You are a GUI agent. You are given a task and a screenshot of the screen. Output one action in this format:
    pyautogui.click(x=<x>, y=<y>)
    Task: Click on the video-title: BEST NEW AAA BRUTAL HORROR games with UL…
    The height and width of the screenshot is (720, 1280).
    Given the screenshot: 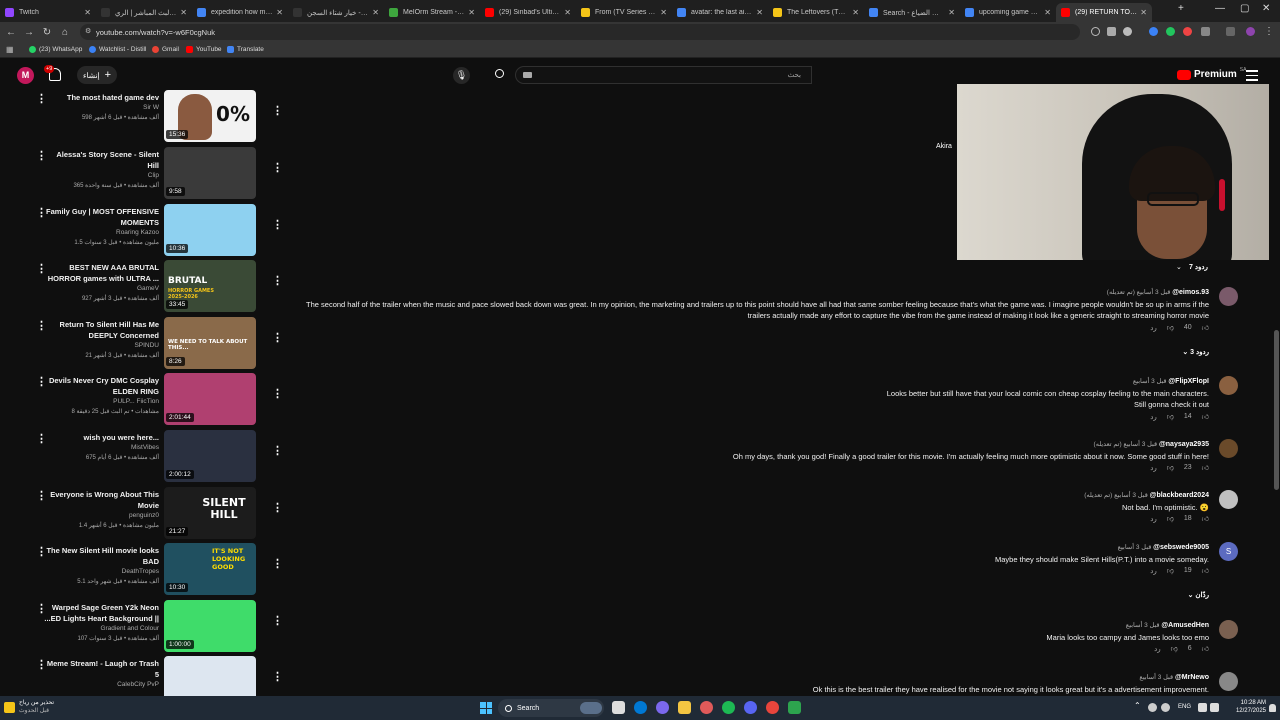 What is the action you would take?
    pyautogui.click(x=101, y=273)
    